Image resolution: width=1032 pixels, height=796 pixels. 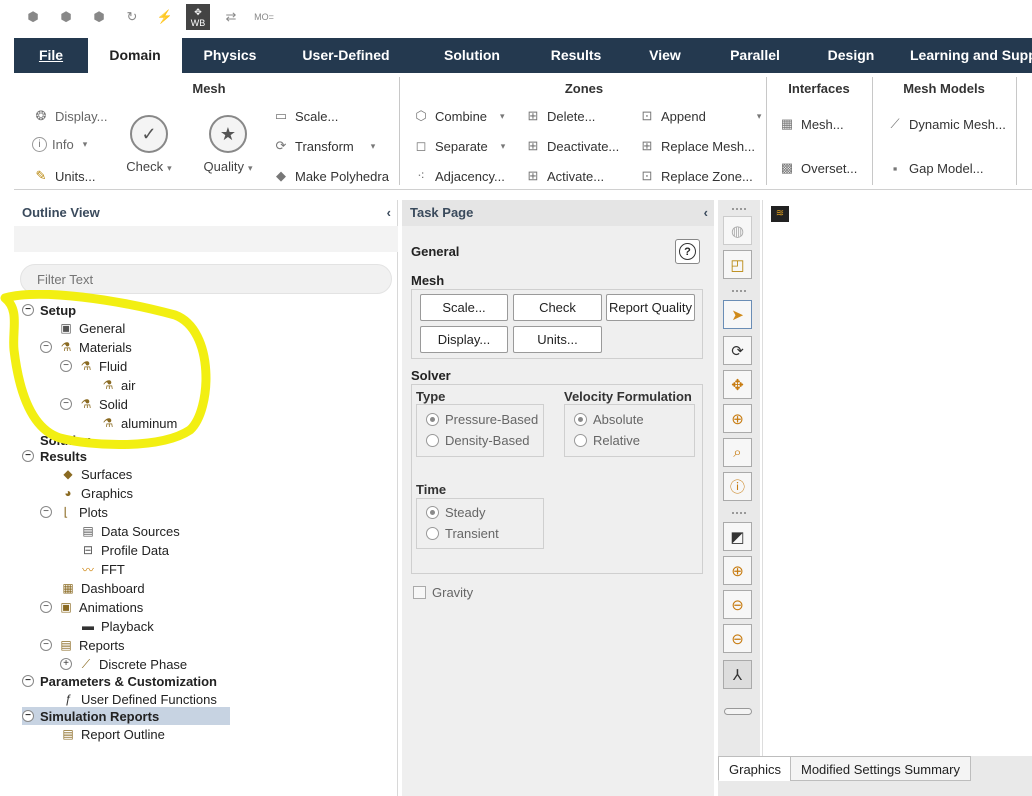 I want to click on probe-info-icon: ⓘ, so click(x=737, y=486).